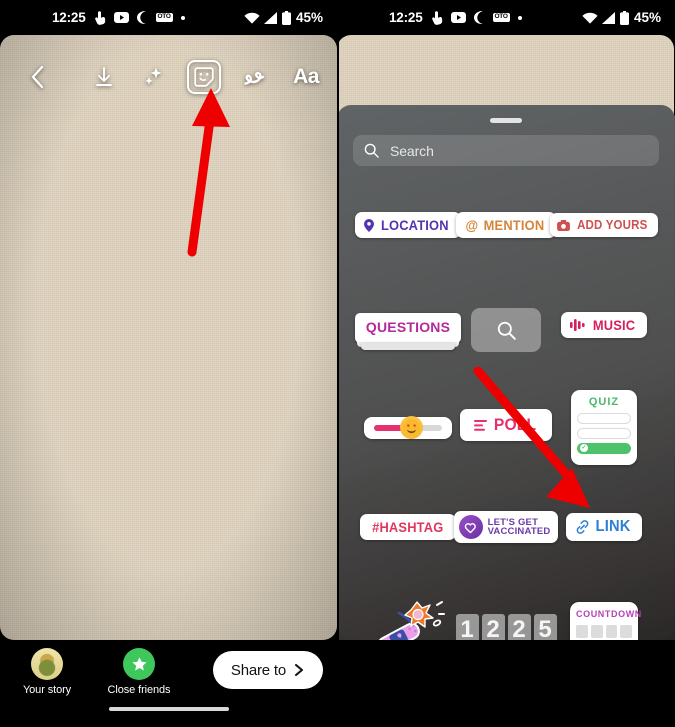  I want to click on chip-label: MUSIC, so click(614, 325).